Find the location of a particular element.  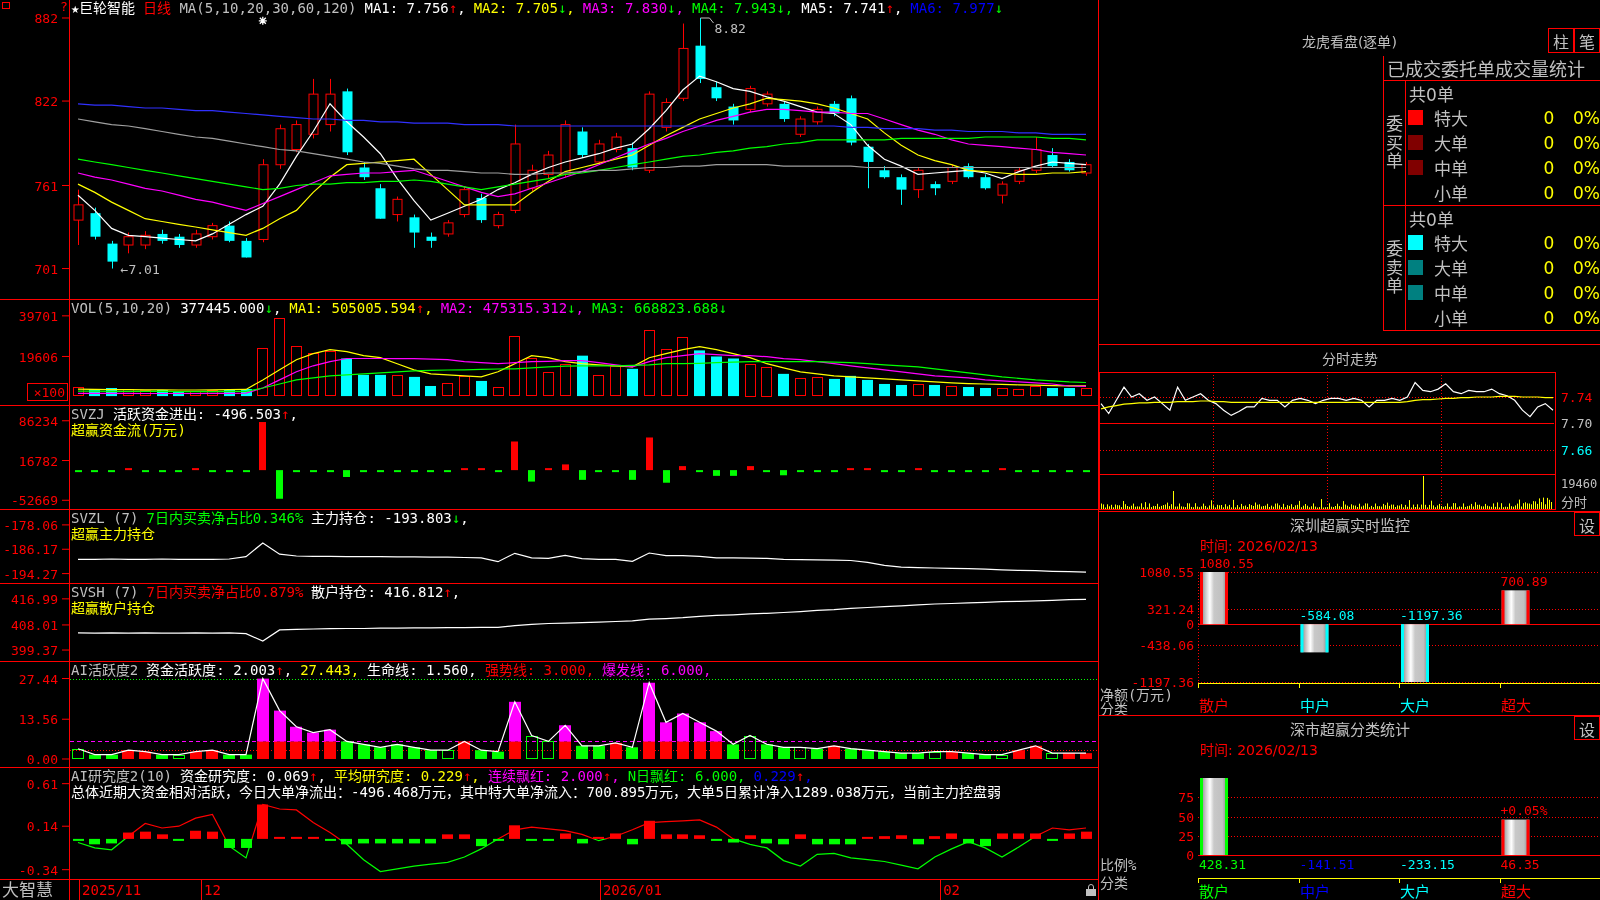

value-label: 1080.55 is located at coordinates (1226, 563).